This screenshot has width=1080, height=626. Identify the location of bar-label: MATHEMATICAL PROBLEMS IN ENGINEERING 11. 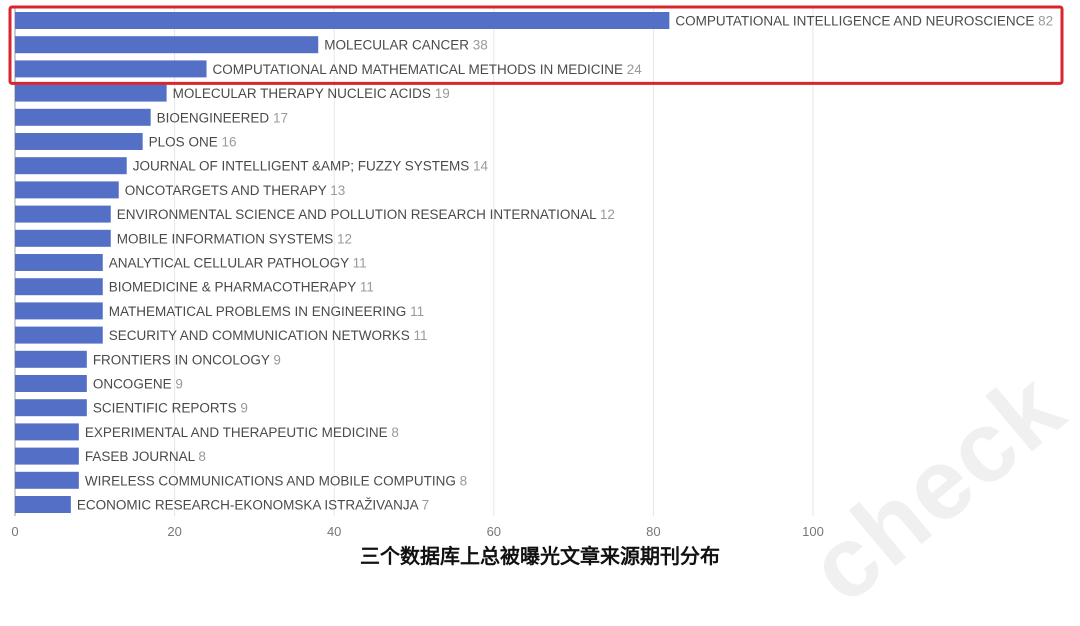
(266, 311).